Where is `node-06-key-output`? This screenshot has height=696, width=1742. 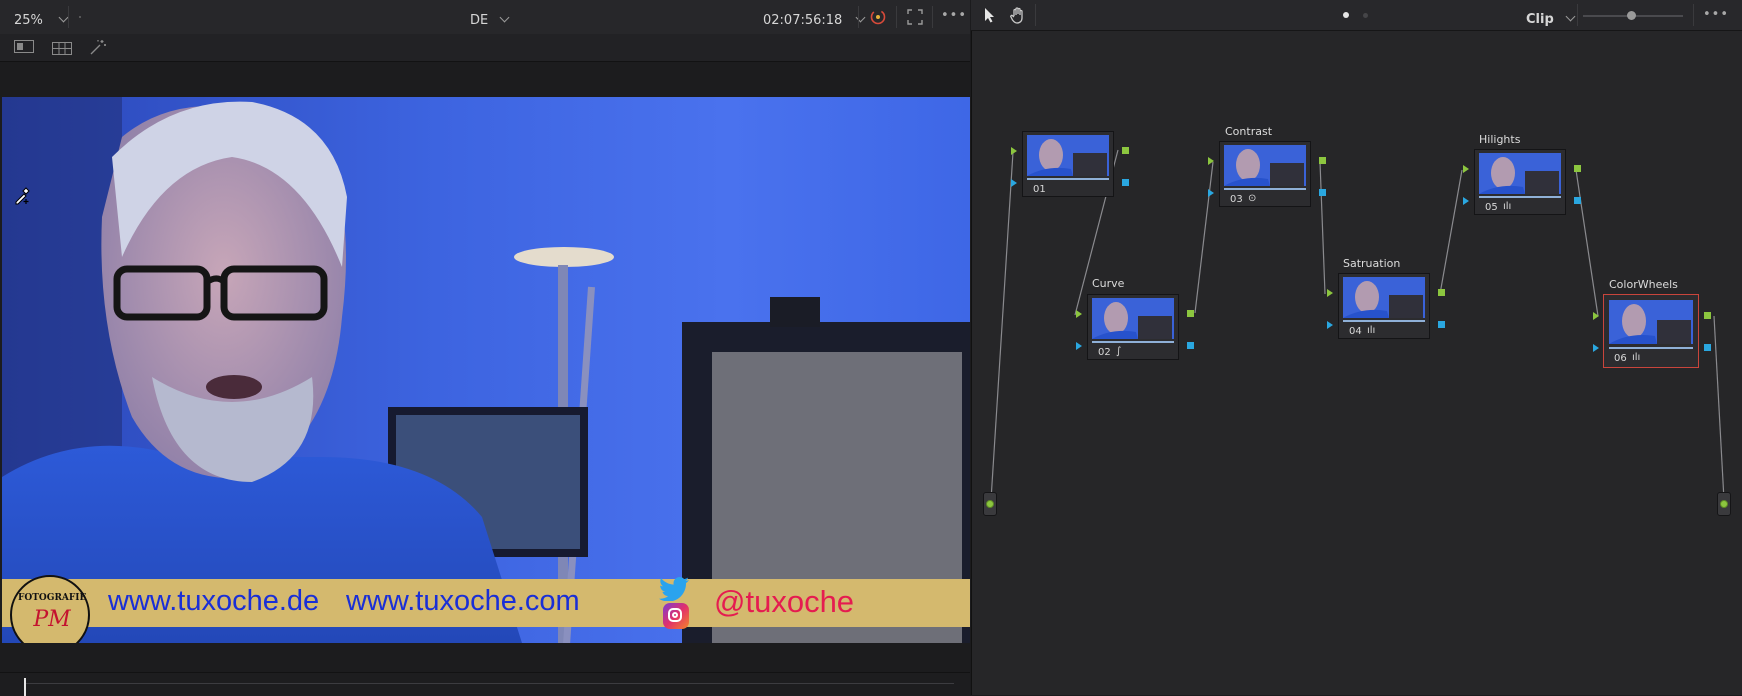 node-06-key-output is located at coordinates (1707, 347).